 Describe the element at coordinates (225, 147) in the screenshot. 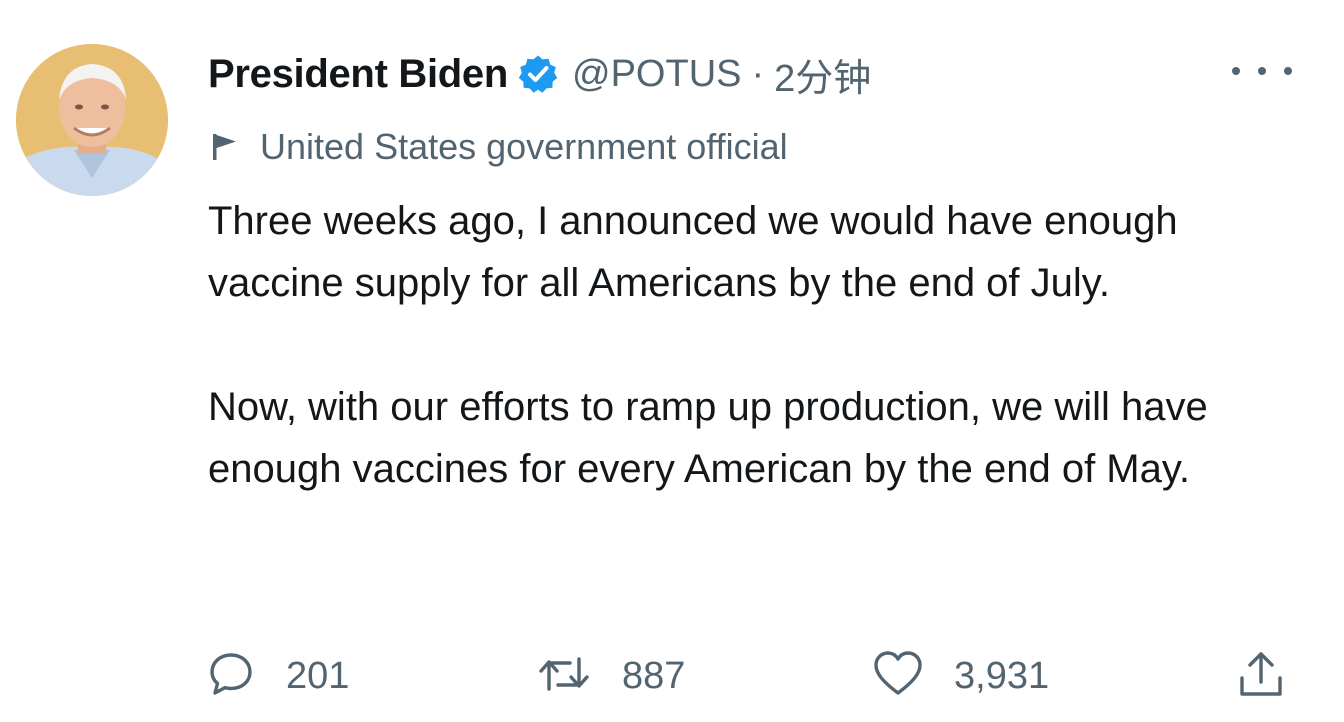

I see `flag-icon` at that location.